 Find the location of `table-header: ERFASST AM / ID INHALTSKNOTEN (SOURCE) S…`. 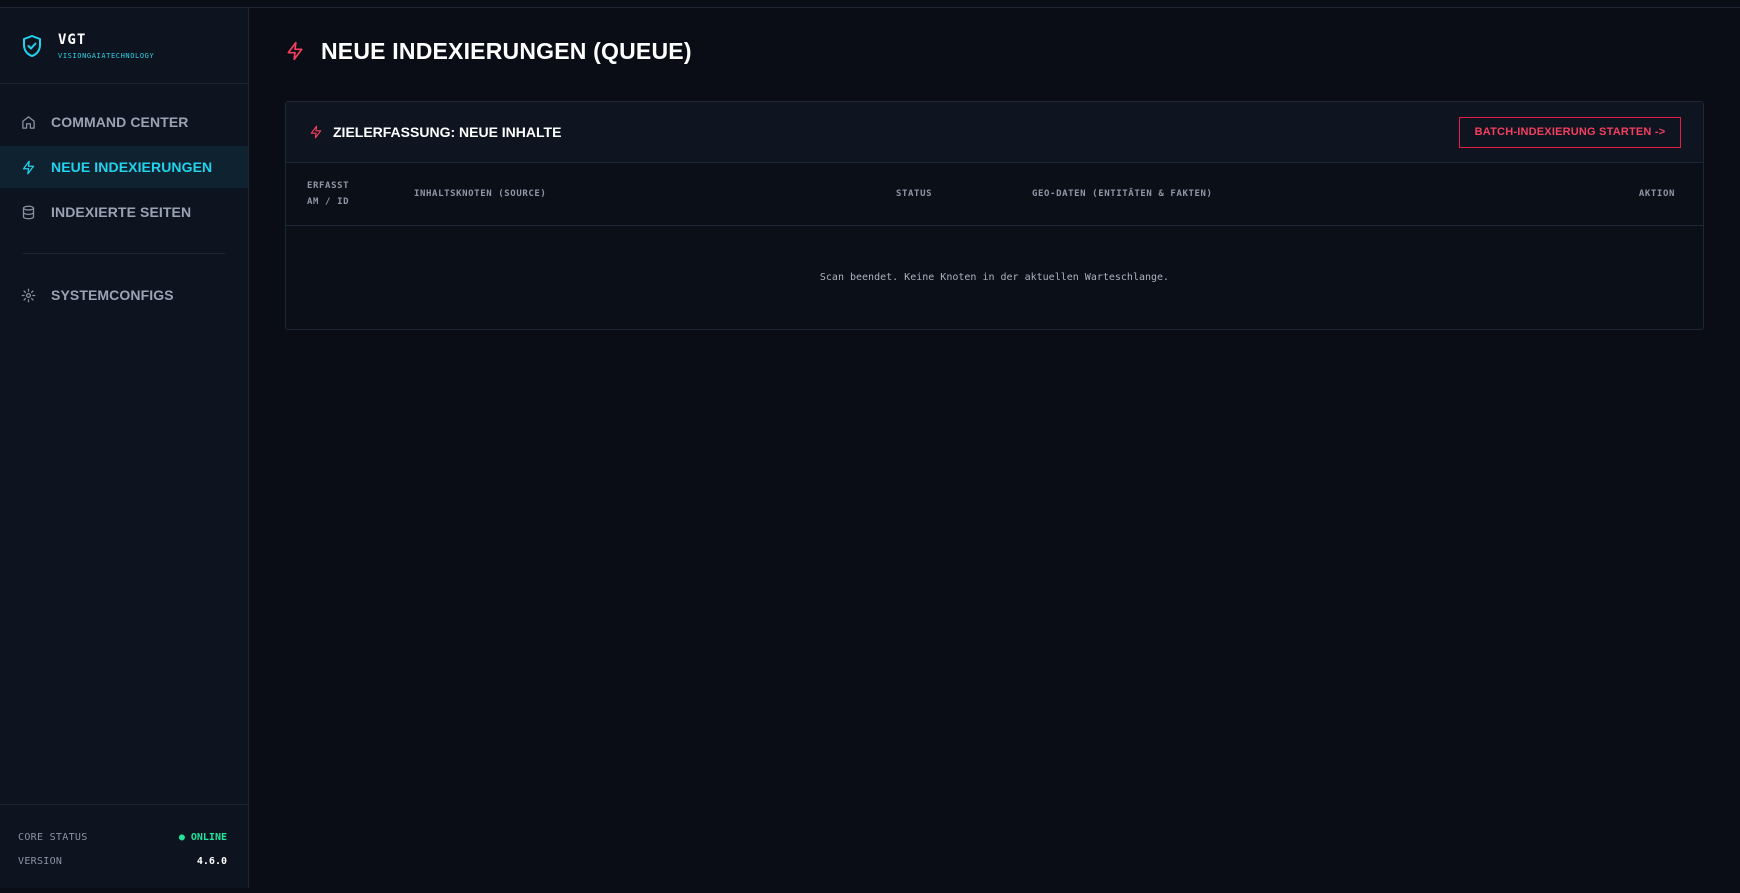

table-header: ERFASST AM / ID INHALTSKNOTEN (SOURCE) S… is located at coordinates (994, 194).